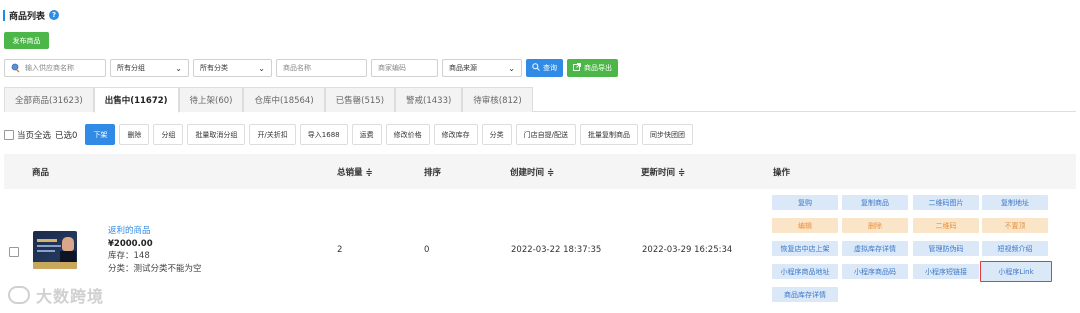 The width and height of the screenshot is (1080, 313). I want to click on group-select-value: 所有分组, so click(131, 68).